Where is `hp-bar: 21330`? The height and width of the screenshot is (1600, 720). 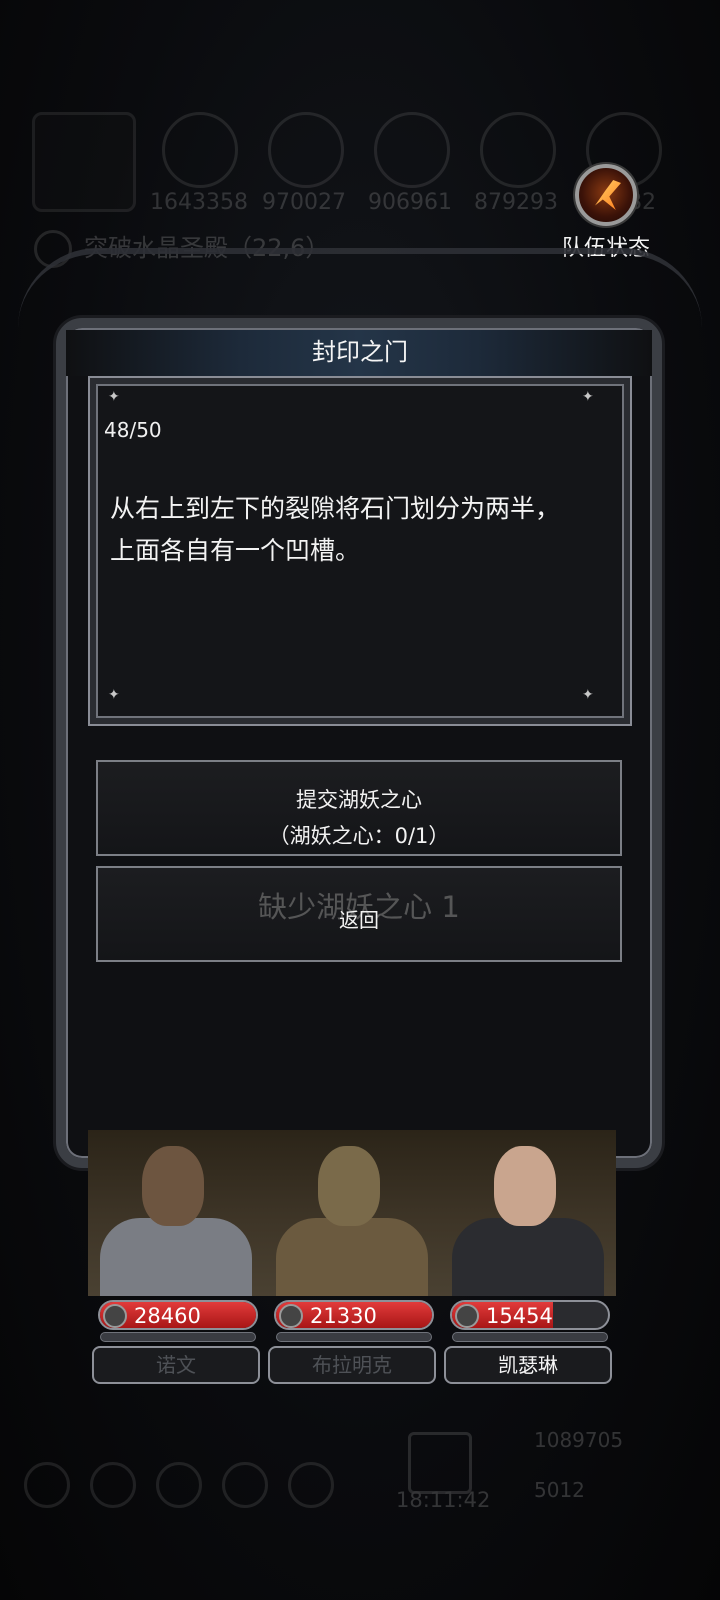
hp-bar: 21330 is located at coordinates (354, 1315).